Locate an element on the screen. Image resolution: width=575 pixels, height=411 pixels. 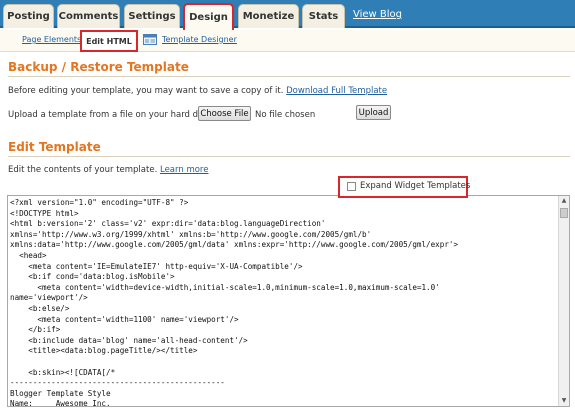
template-designer-icon is located at coordinates (150, 39).